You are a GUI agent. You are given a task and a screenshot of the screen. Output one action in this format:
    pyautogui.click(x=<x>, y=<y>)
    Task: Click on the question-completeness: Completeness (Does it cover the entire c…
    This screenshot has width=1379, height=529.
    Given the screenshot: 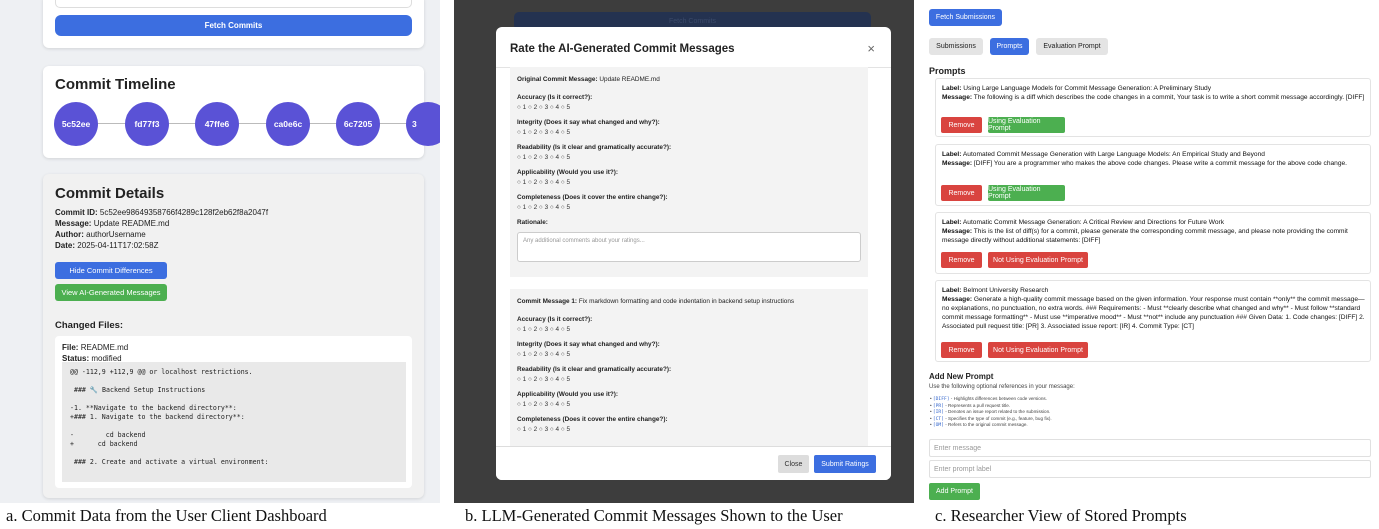 What is the action you would take?
    pyautogui.click(x=592, y=197)
    